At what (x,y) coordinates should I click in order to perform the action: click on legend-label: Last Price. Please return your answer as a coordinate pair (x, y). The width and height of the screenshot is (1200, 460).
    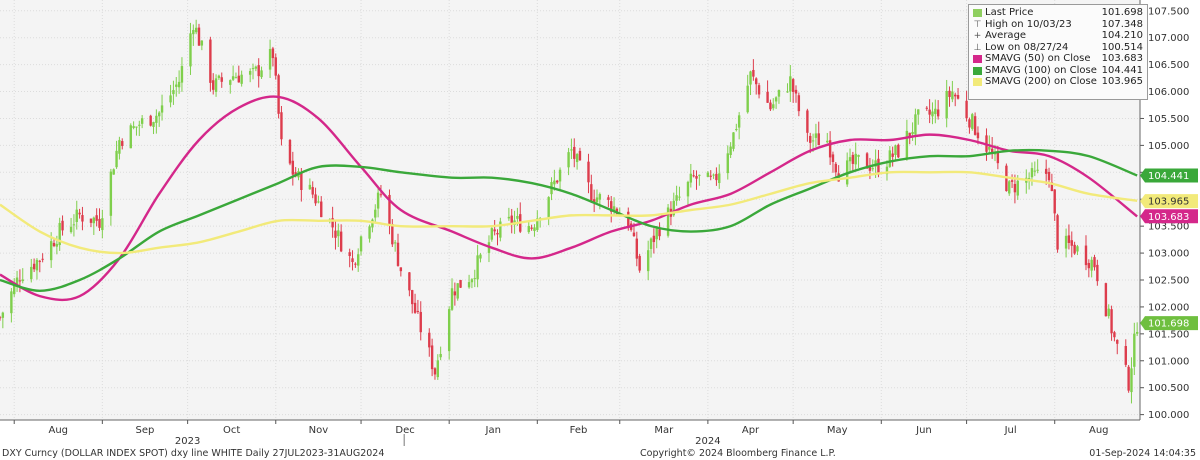
    Looking at the image, I should click on (1009, 12).